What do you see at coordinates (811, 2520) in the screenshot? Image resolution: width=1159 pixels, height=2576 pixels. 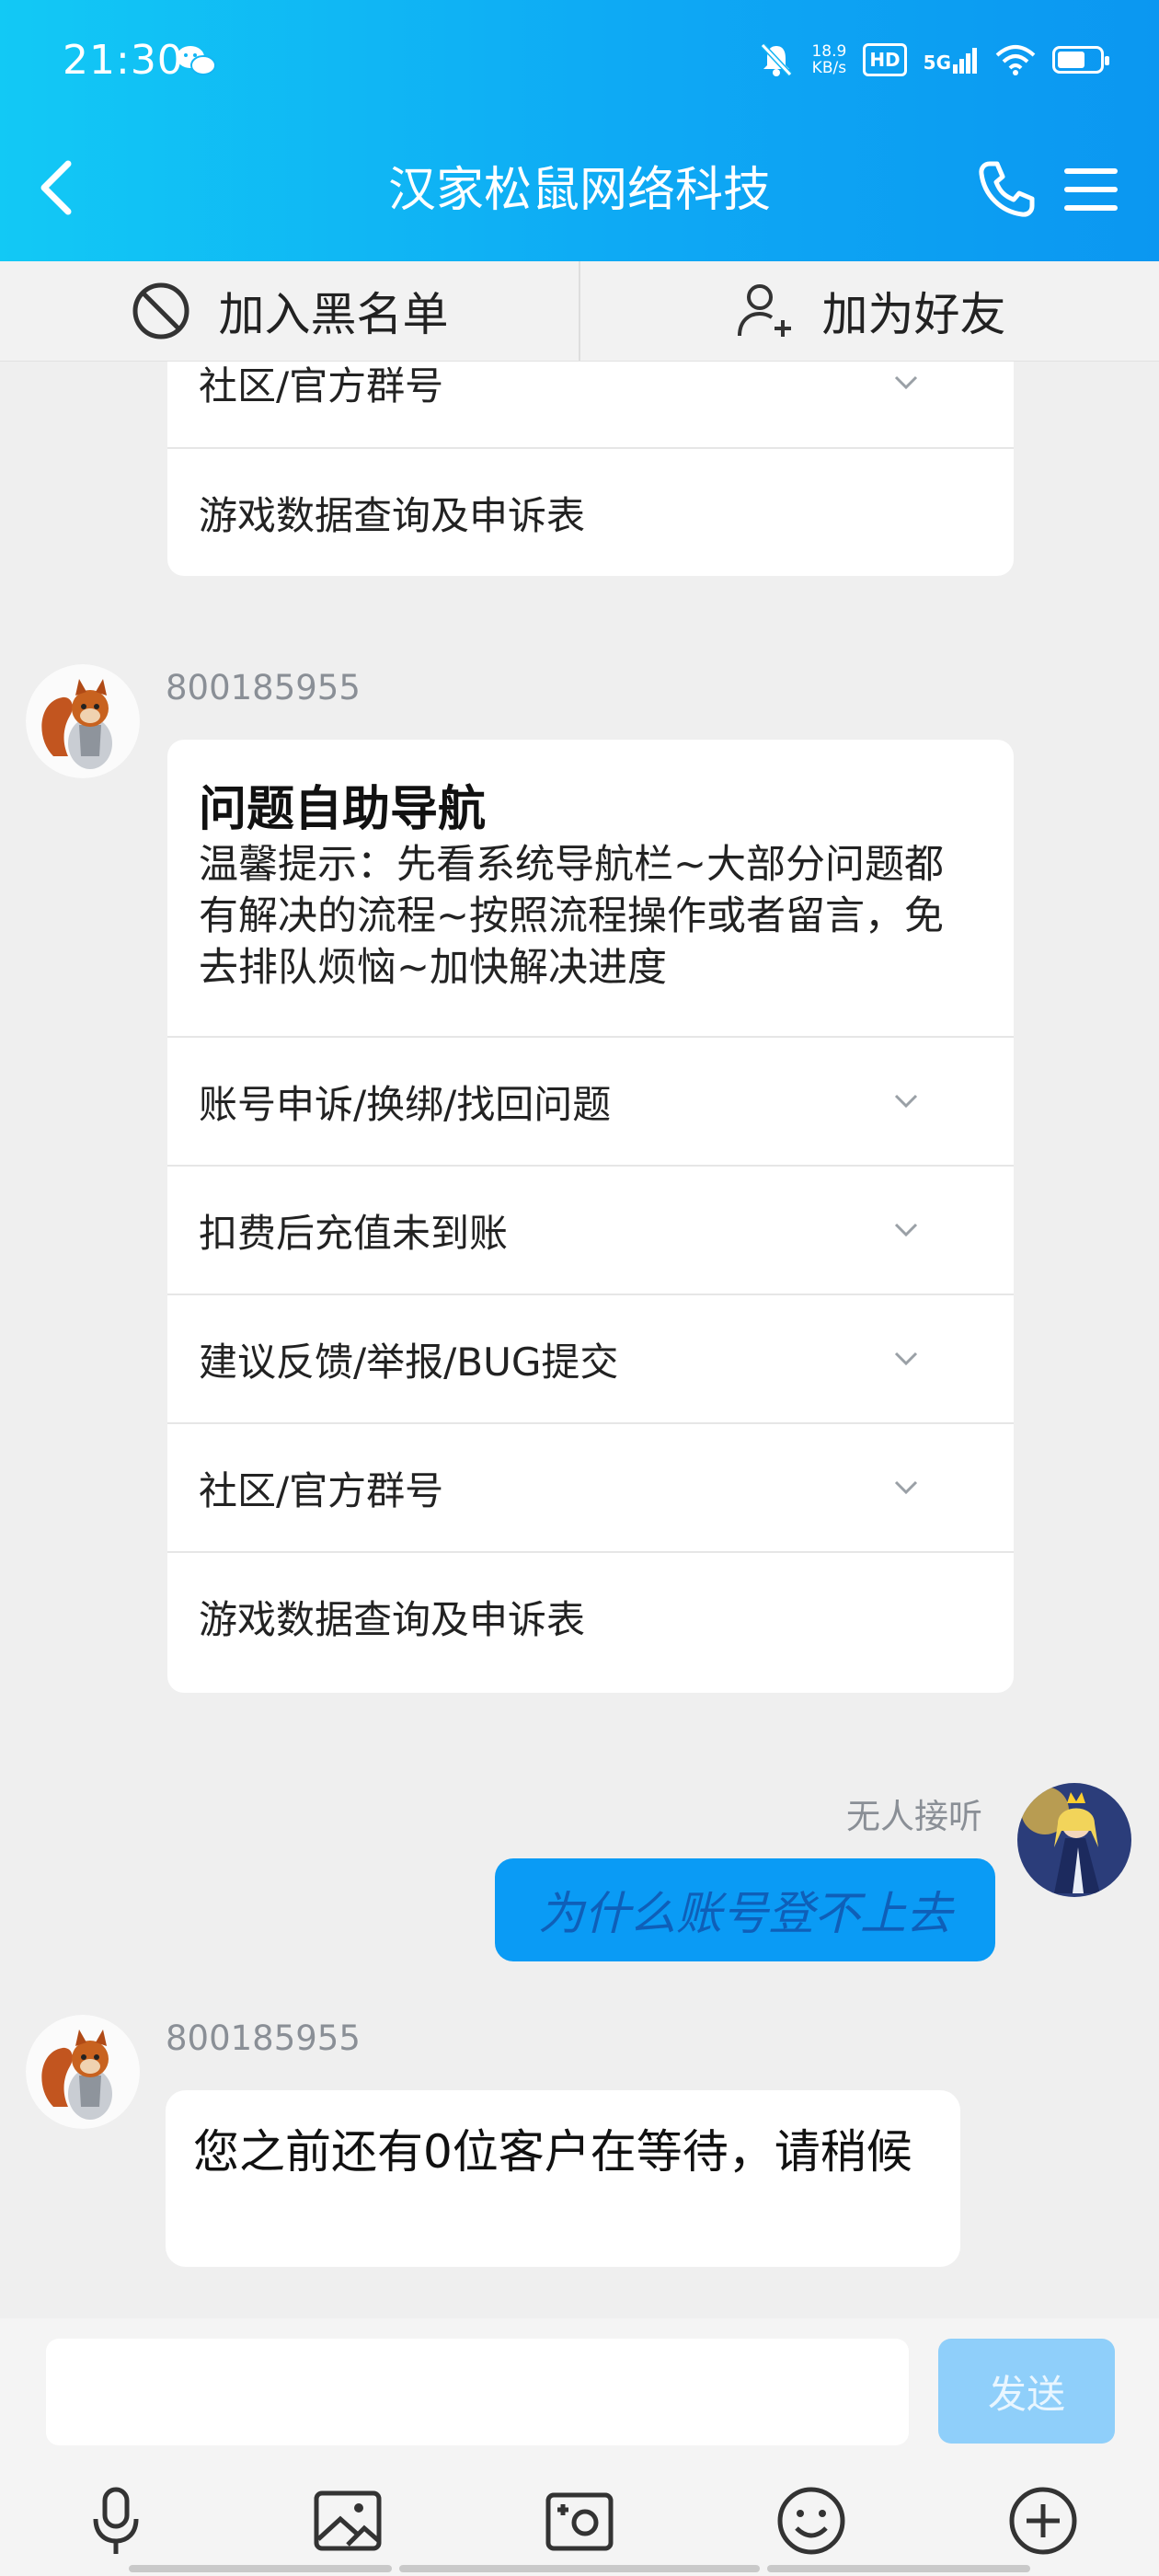 I see `emoji-icon` at bounding box center [811, 2520].